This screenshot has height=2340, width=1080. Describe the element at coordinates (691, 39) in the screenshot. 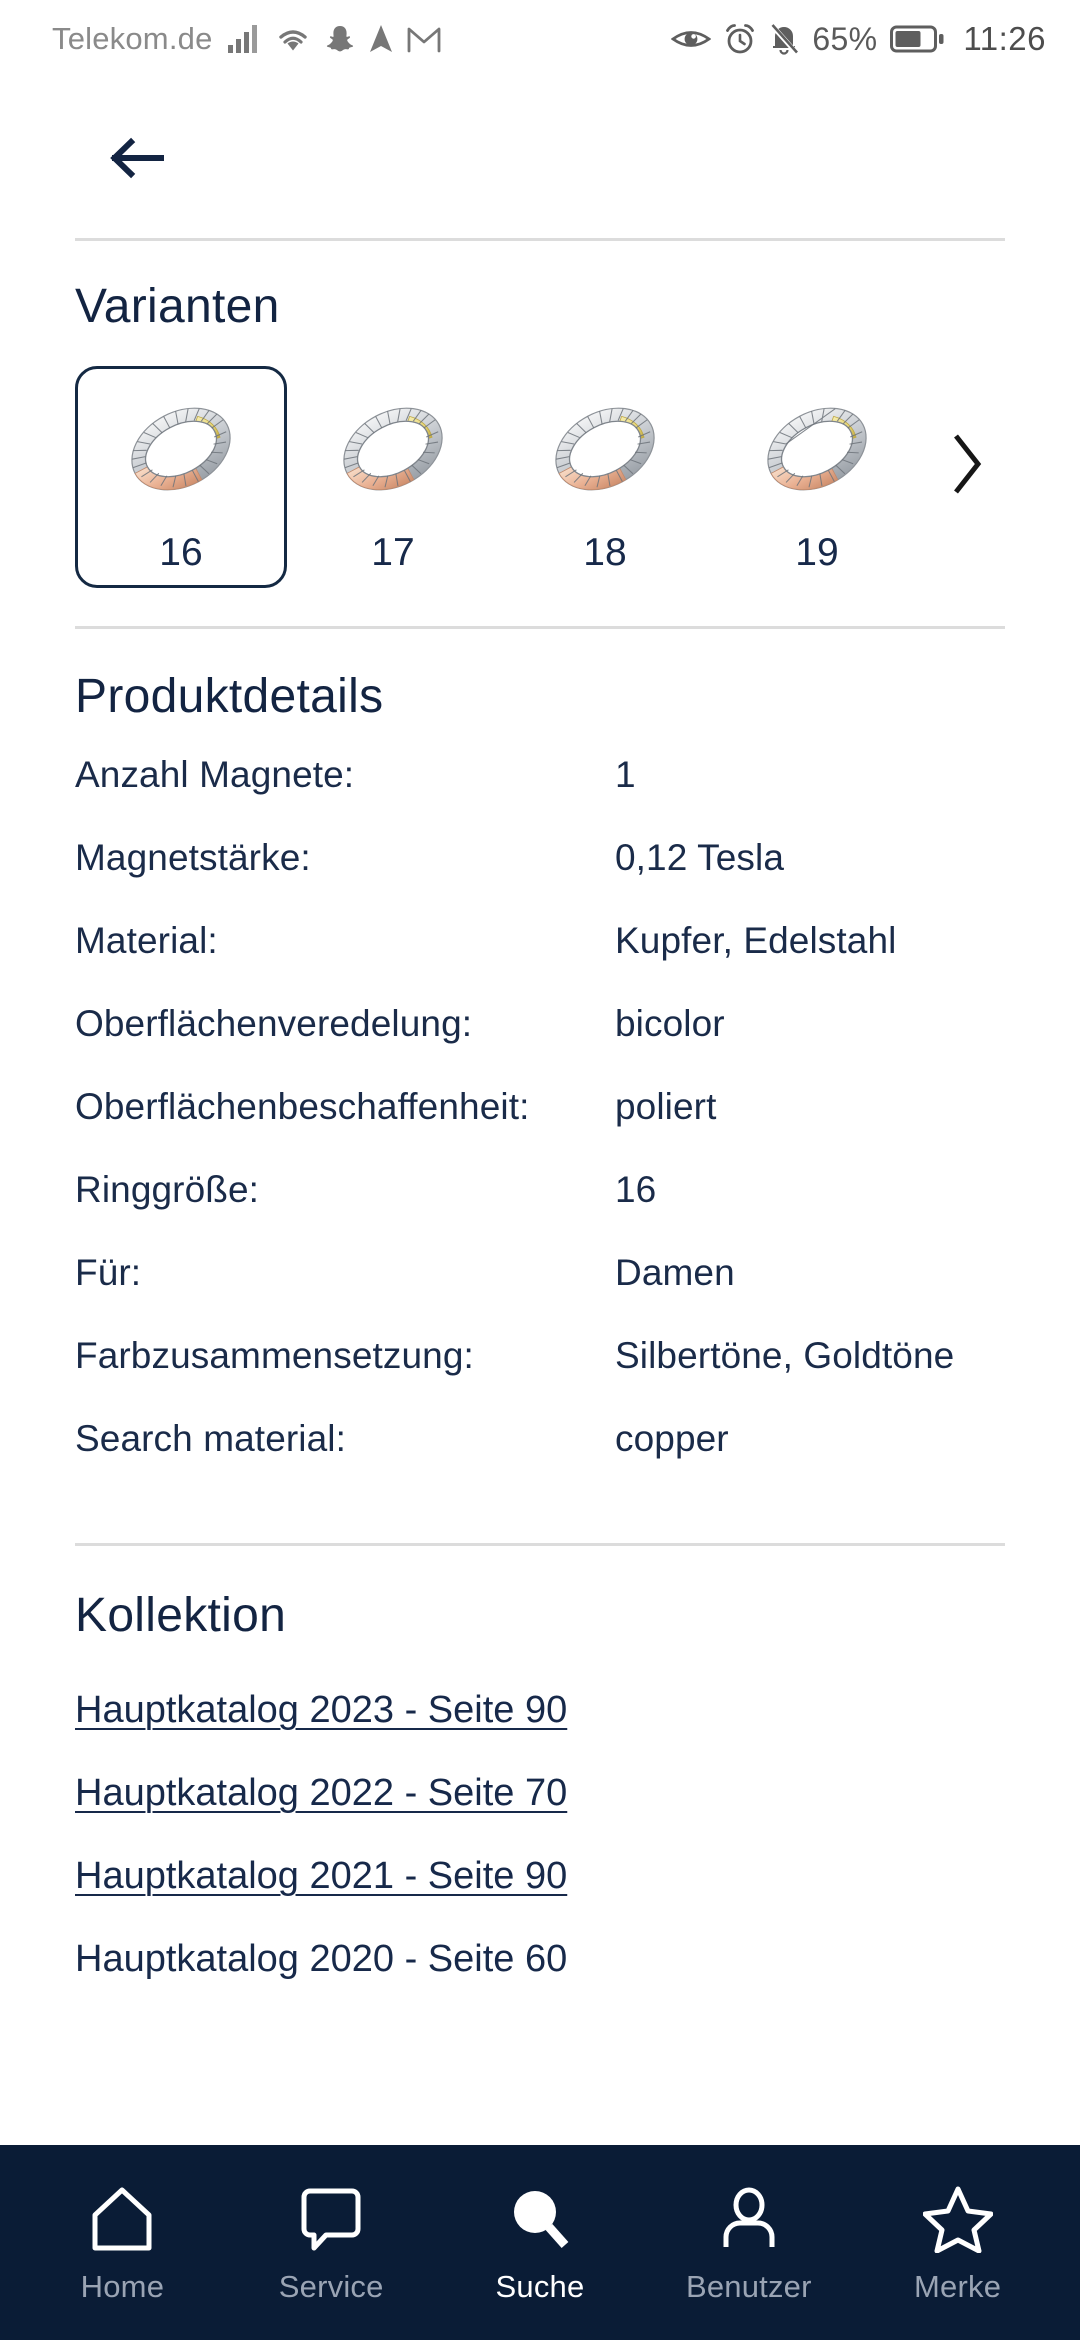

I see `eye-icon` at that location.